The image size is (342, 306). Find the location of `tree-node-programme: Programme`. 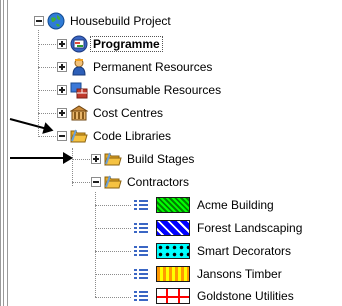

tree-node-programme: Programme is located at coordinates (110, 44).